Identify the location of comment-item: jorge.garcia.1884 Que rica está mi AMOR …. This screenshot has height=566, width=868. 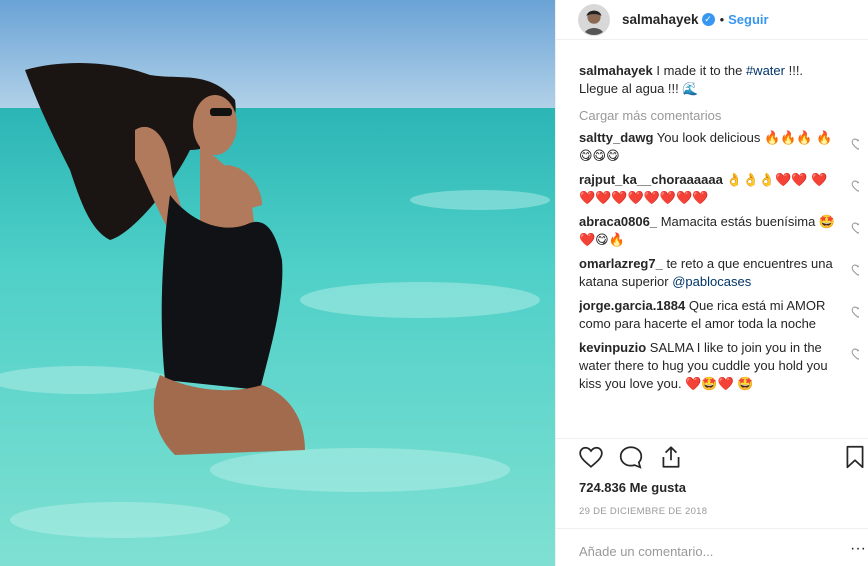
(719, 315).